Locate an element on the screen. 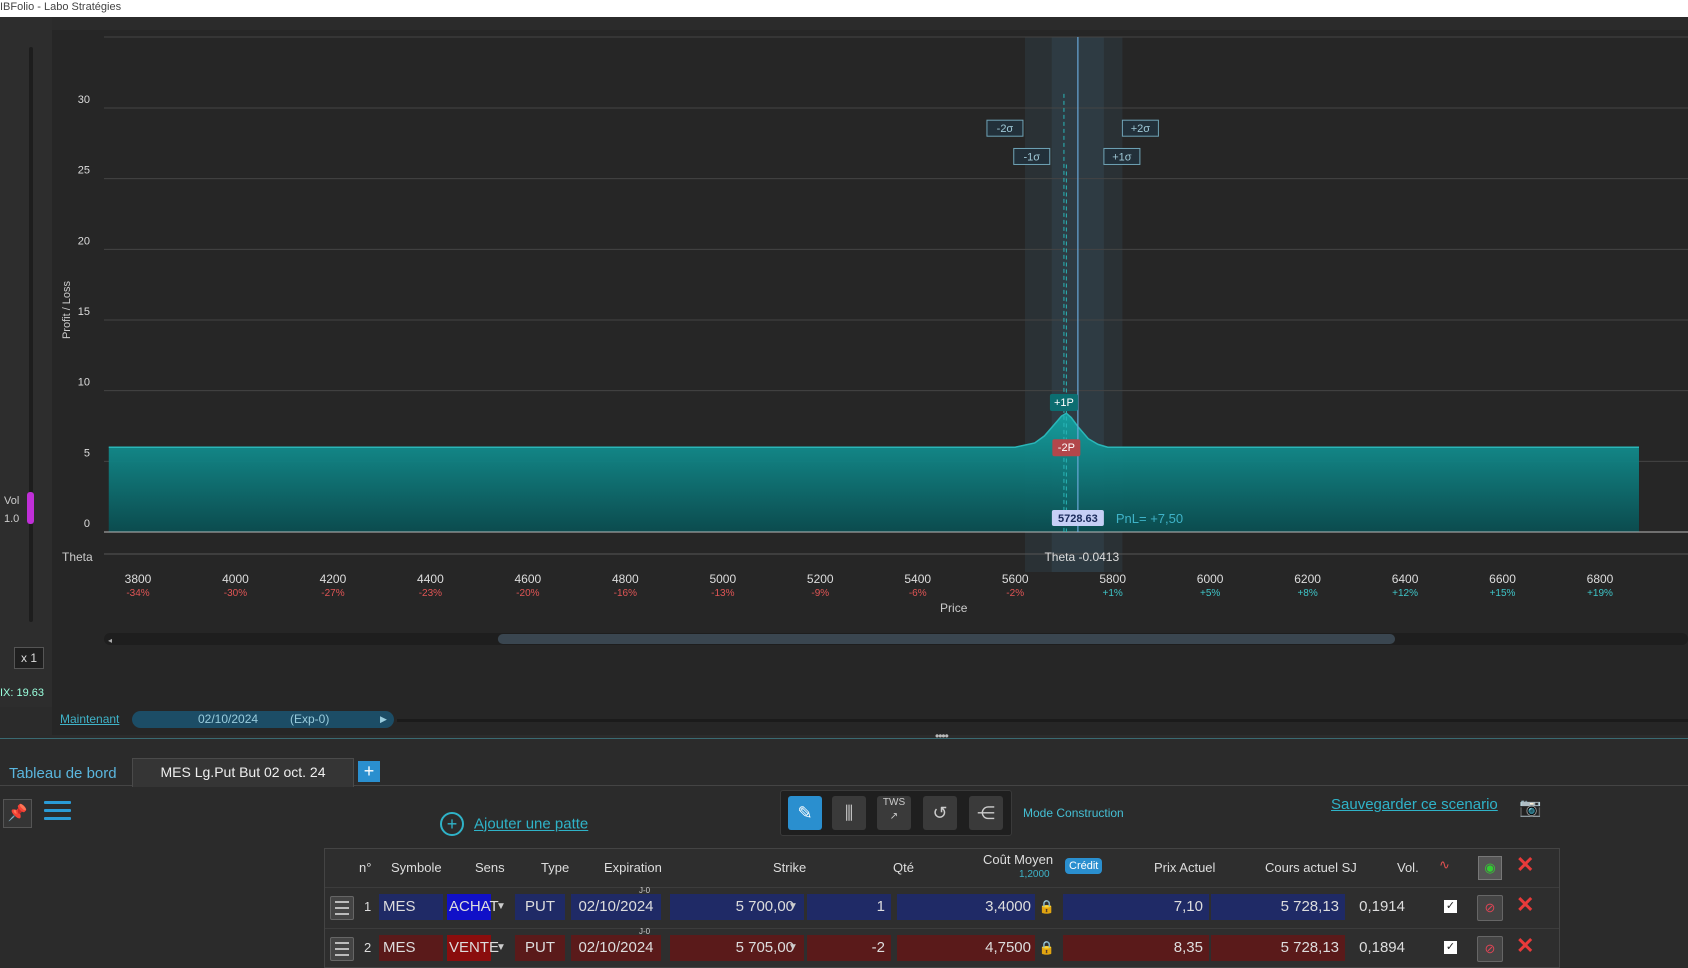 This screenshot has width=1688, height=968. row-qty: 1 is located at coordinates (849, 907).